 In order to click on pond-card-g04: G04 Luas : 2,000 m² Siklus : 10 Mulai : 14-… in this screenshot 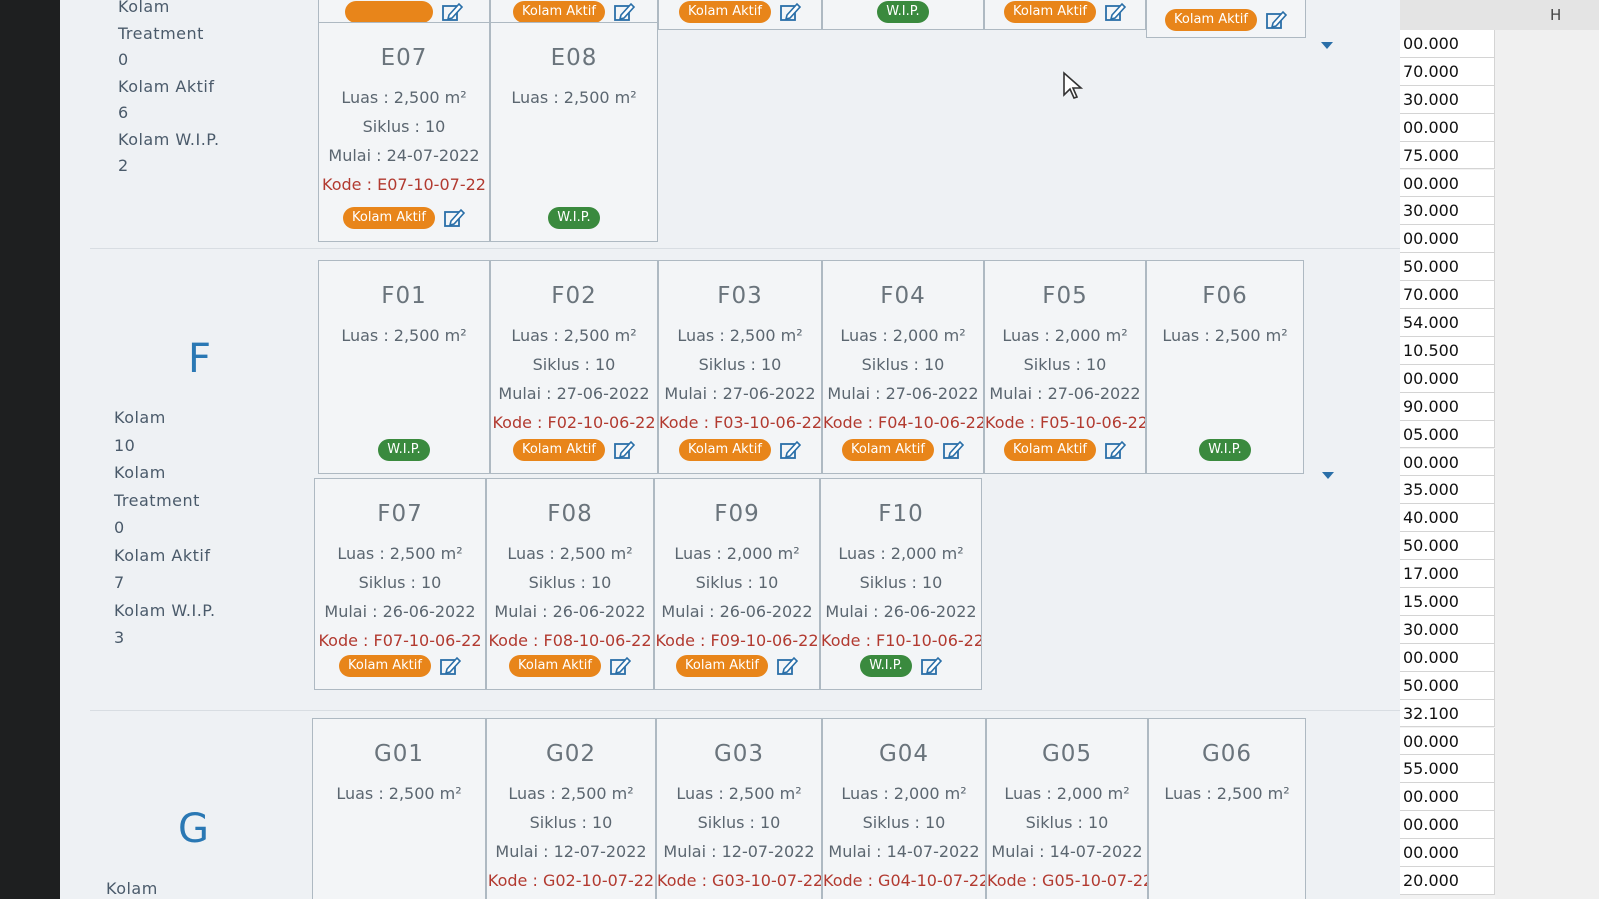, I will do `click(904, 808)`.